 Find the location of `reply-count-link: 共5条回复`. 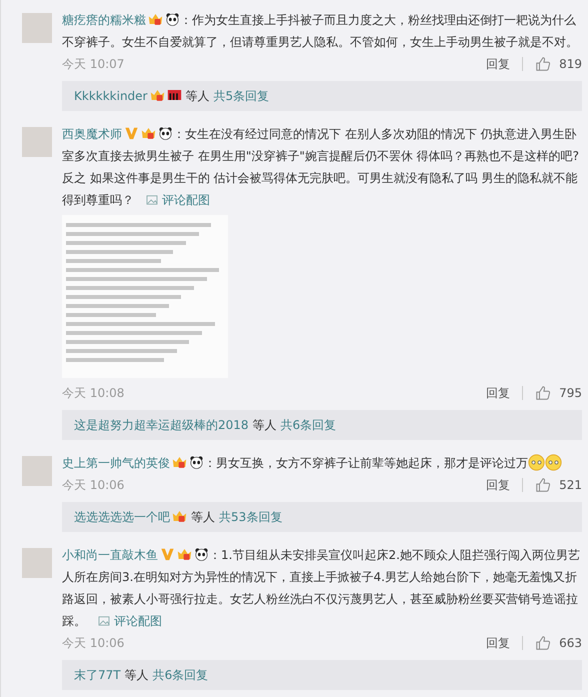

reply-count-link: 共5条回复 is located at coordinates (242, 96).